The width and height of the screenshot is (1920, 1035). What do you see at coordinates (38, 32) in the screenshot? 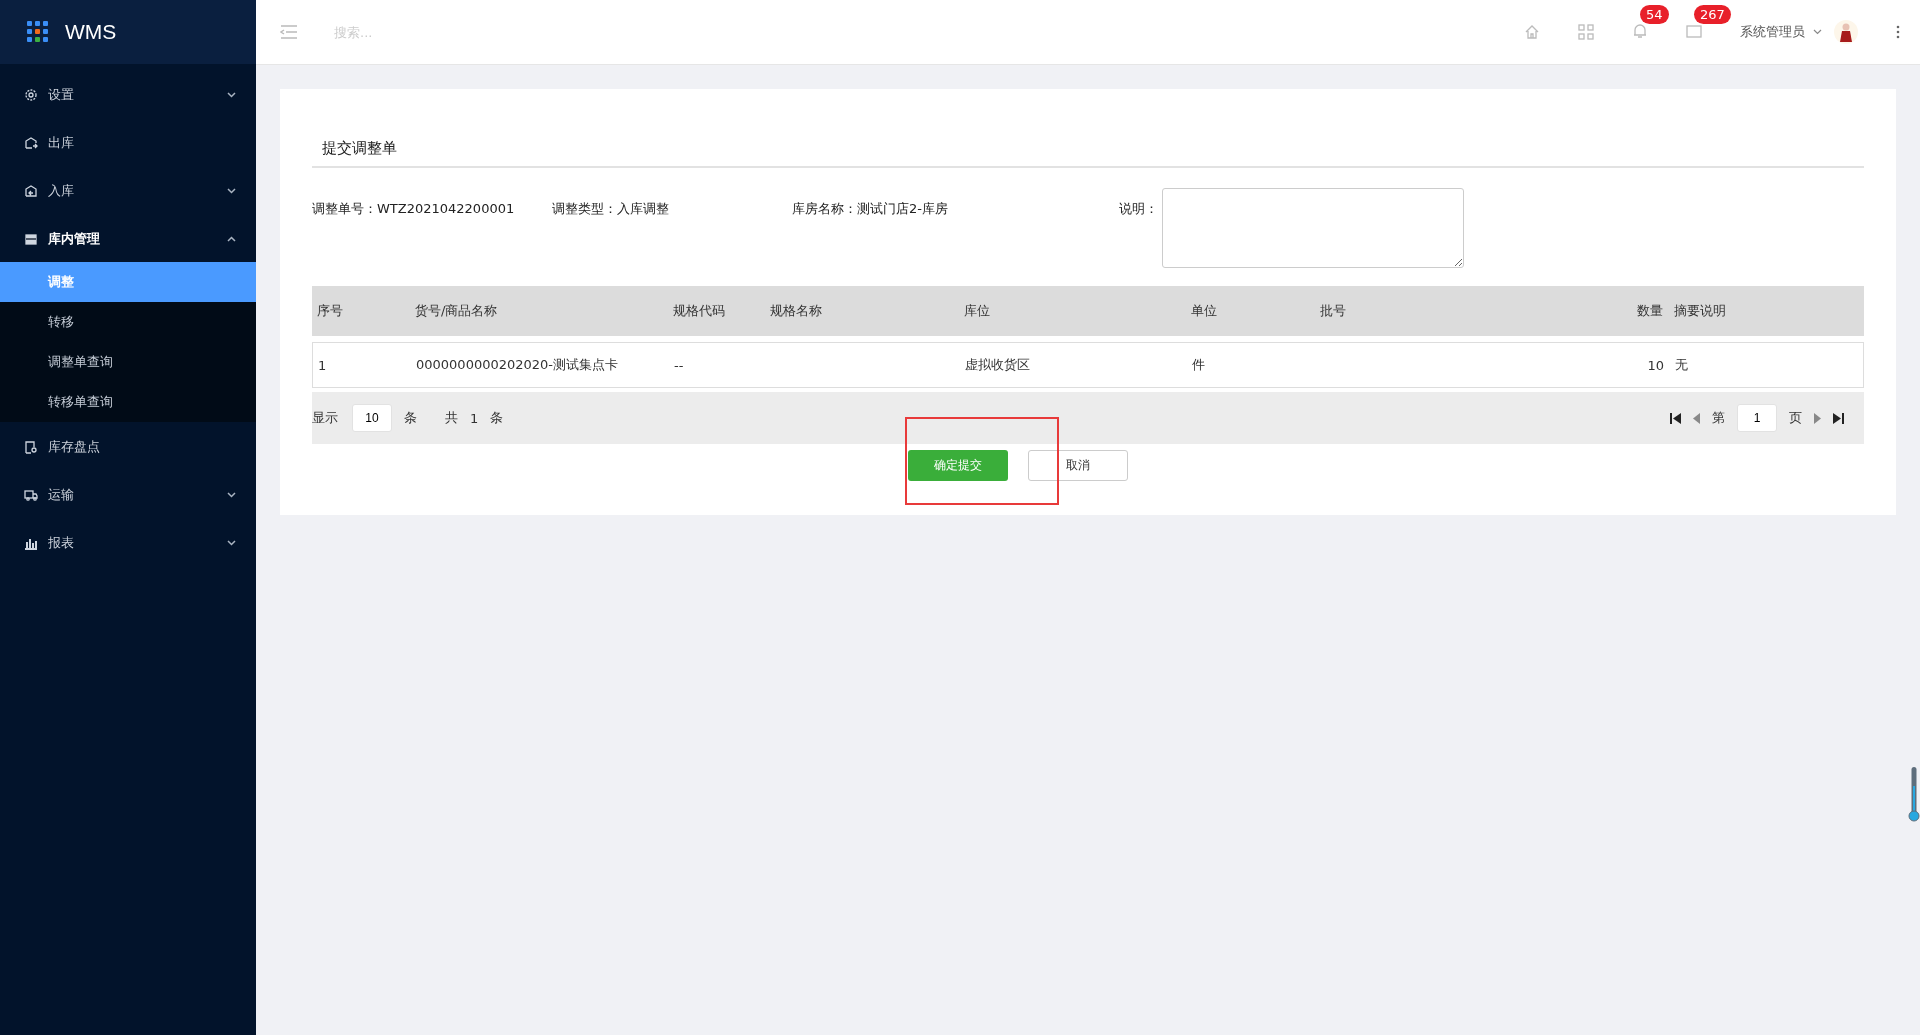
I see `grid-logo-icon` at bounding box center [38, 32].